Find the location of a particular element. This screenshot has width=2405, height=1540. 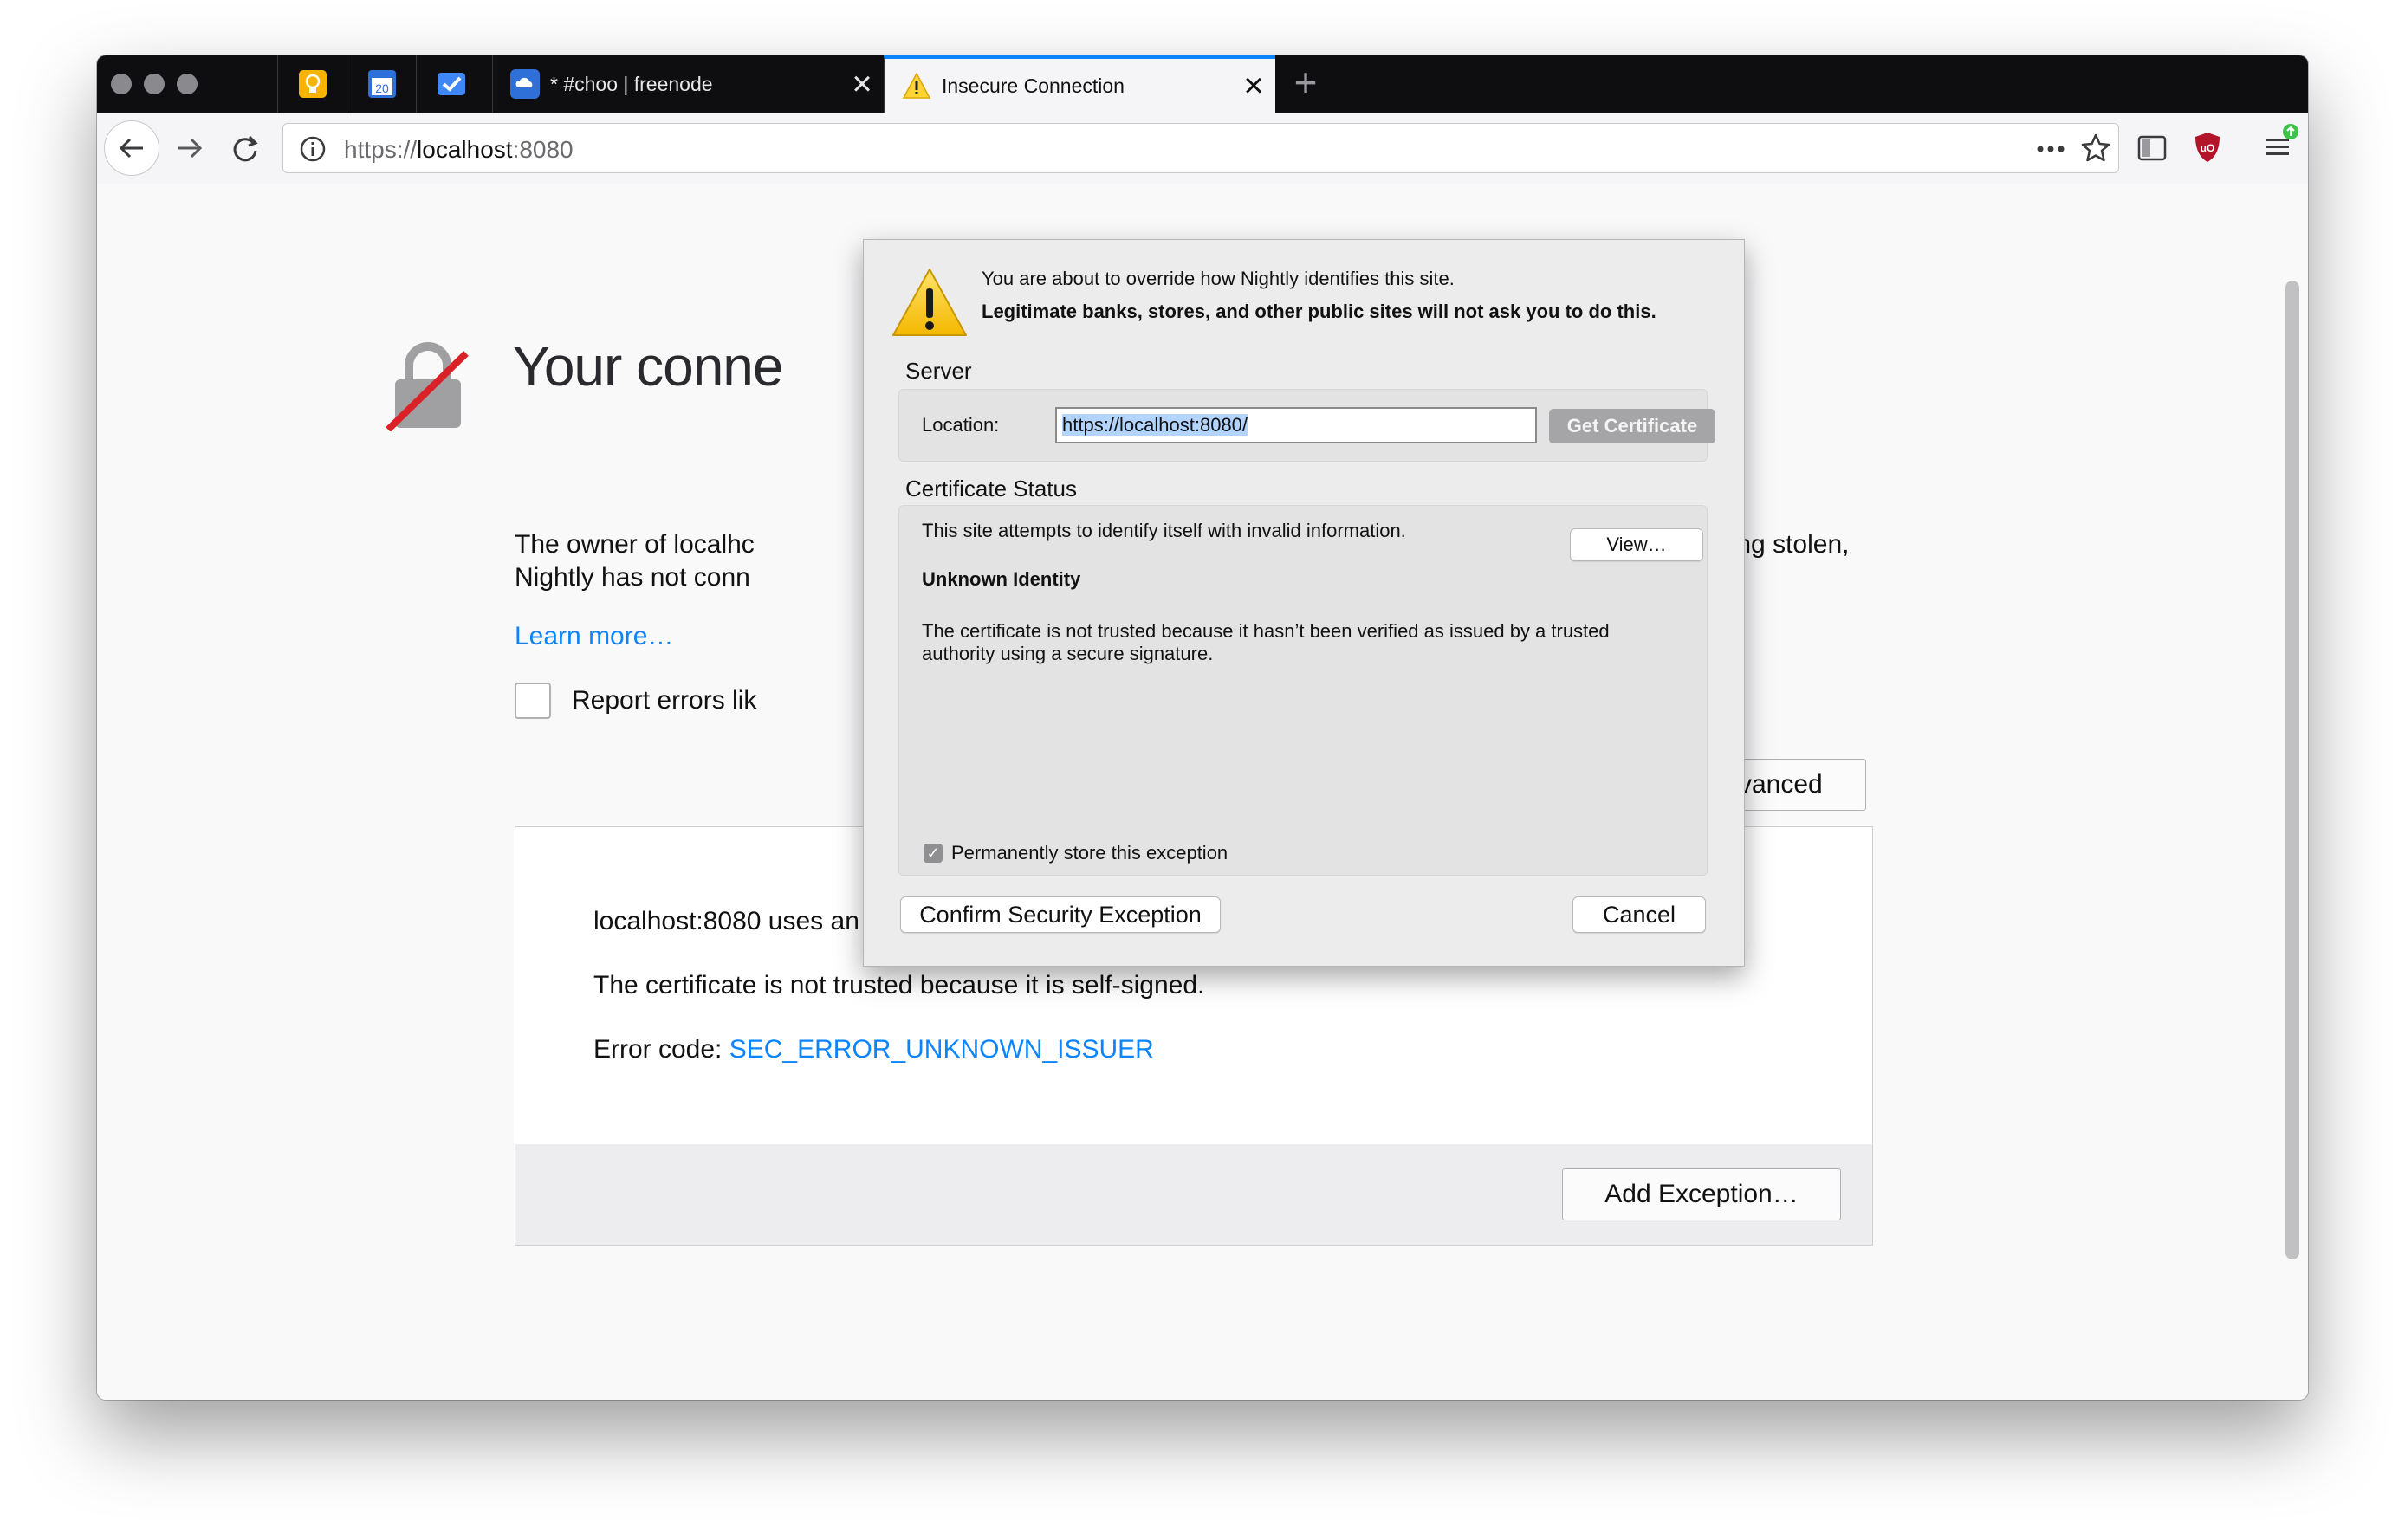

certificate-status-heading: Certificate Status is located at coordinates (991, 488).